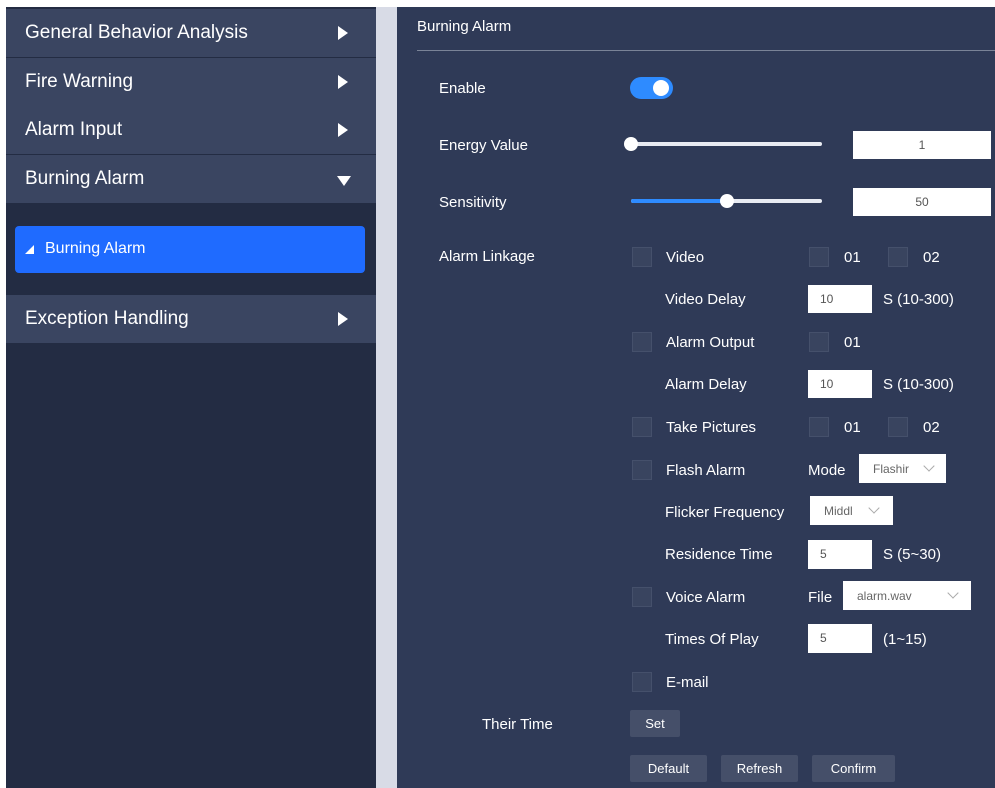  What do you see at coordinates (922, 202) in the screenshot?
I see `sensitivity-value-input: 50` at bounding box center [922, 202].